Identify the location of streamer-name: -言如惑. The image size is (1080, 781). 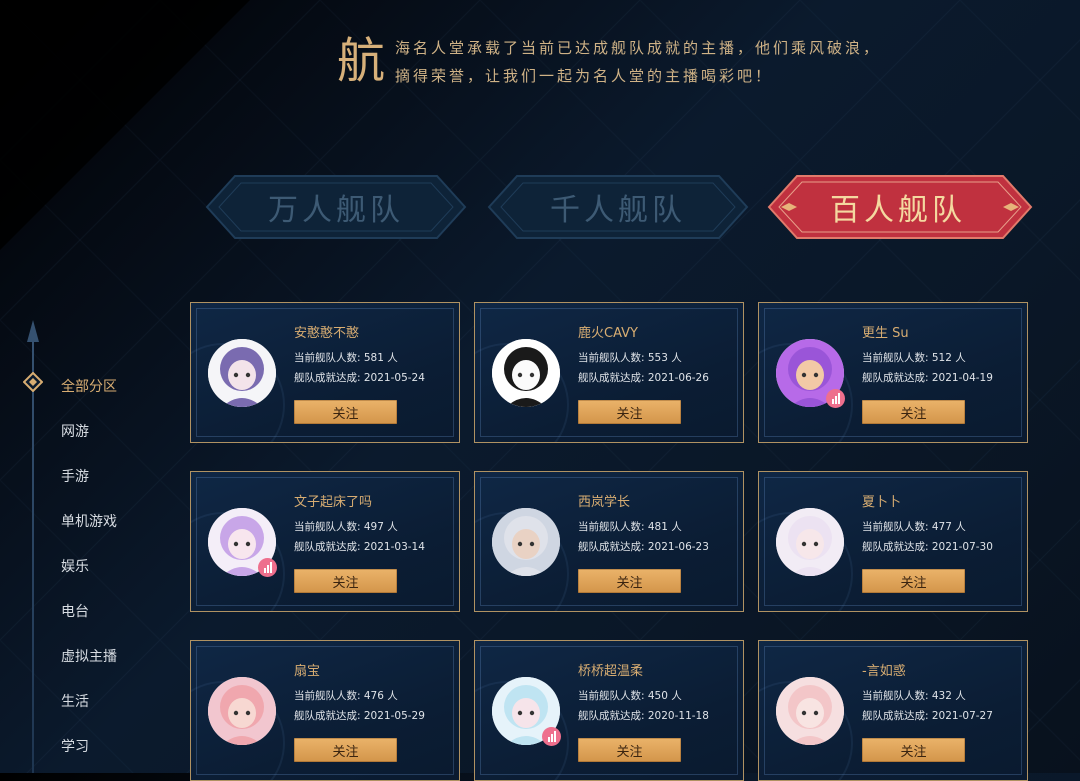
(884, 671).